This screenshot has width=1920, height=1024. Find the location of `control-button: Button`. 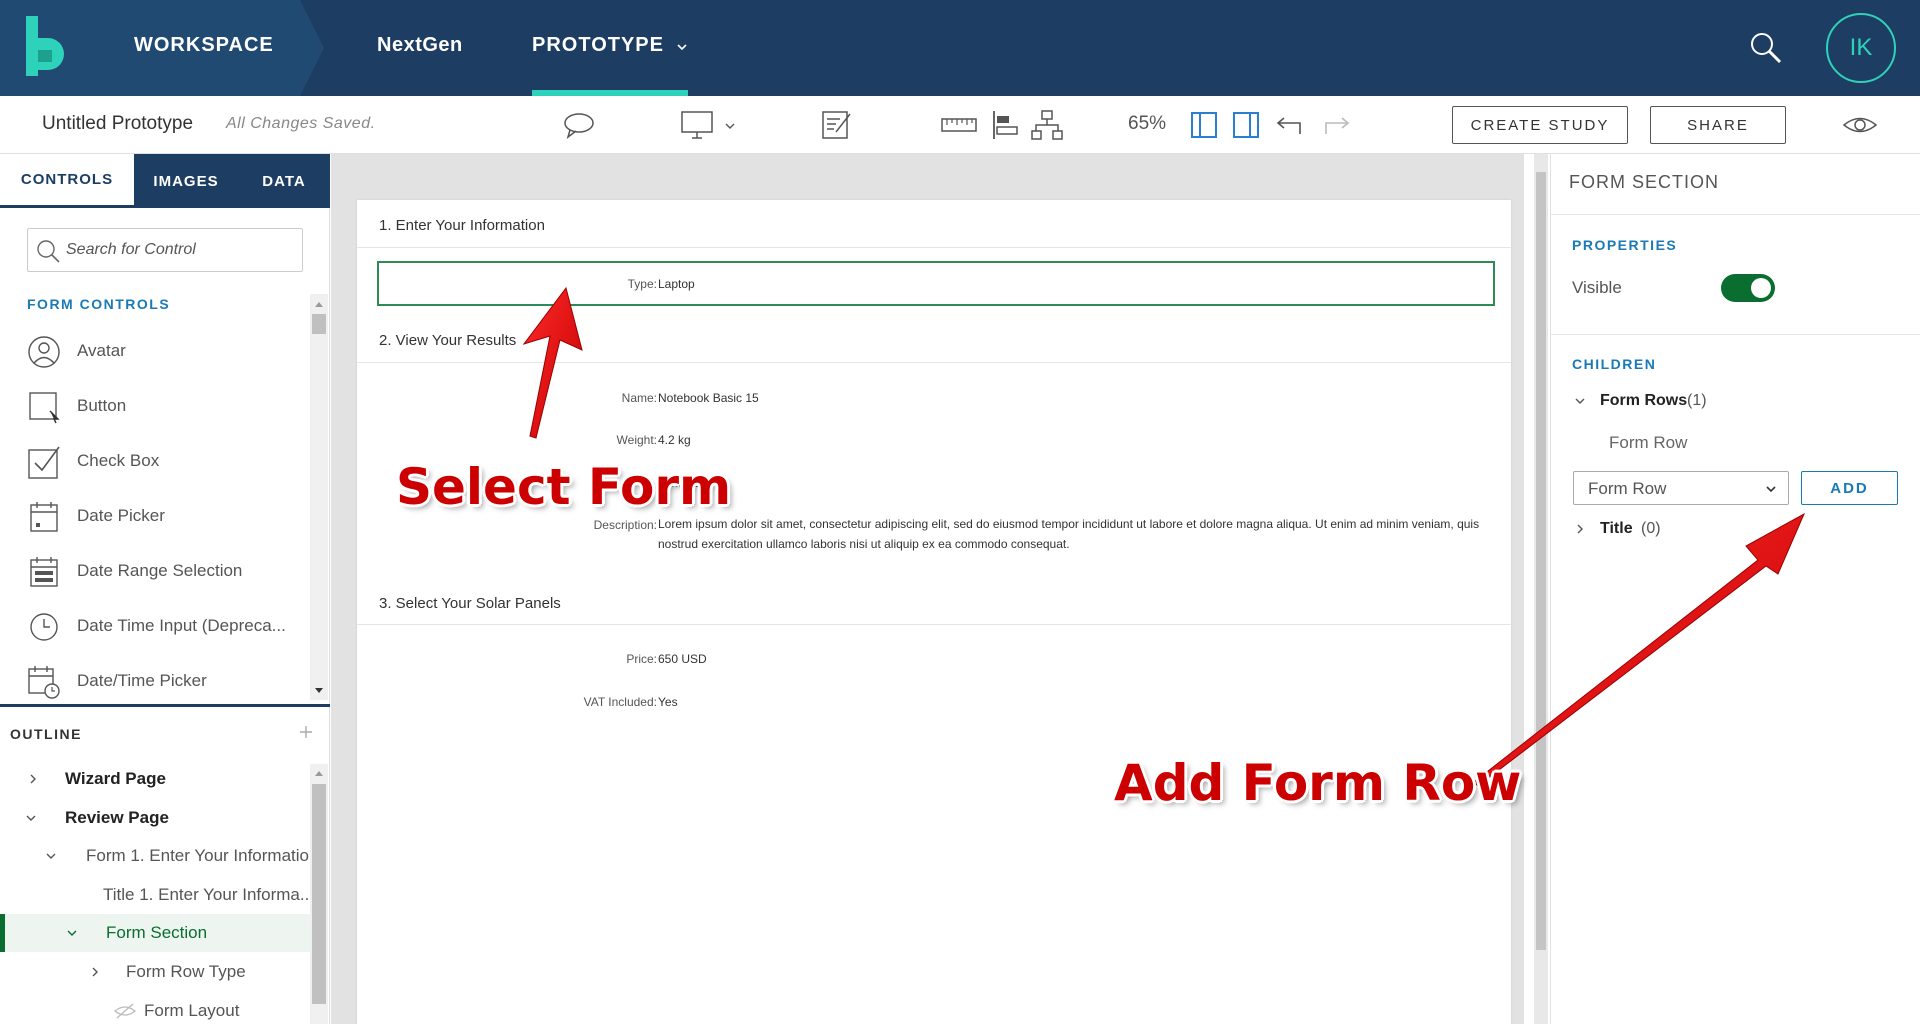

control-button: Button is located at coordinates (155, 406).